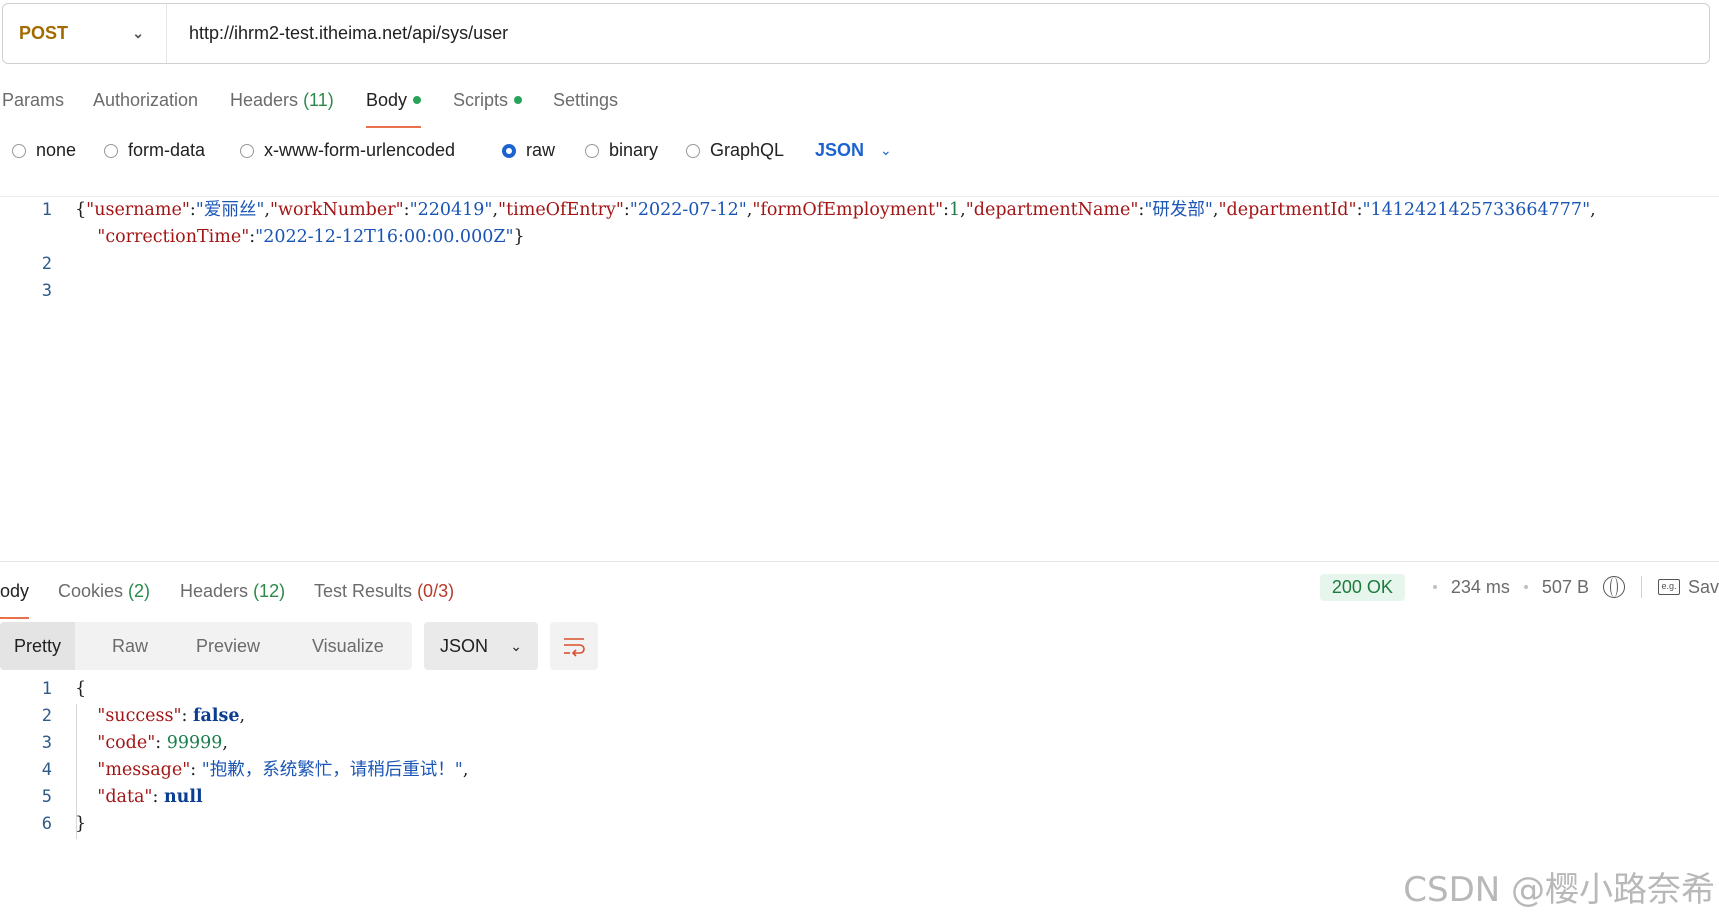 Image resolution: width=1719 pixels, height=919 pixels. I want to click on radio-form-data: form-data, so click(154, 150).